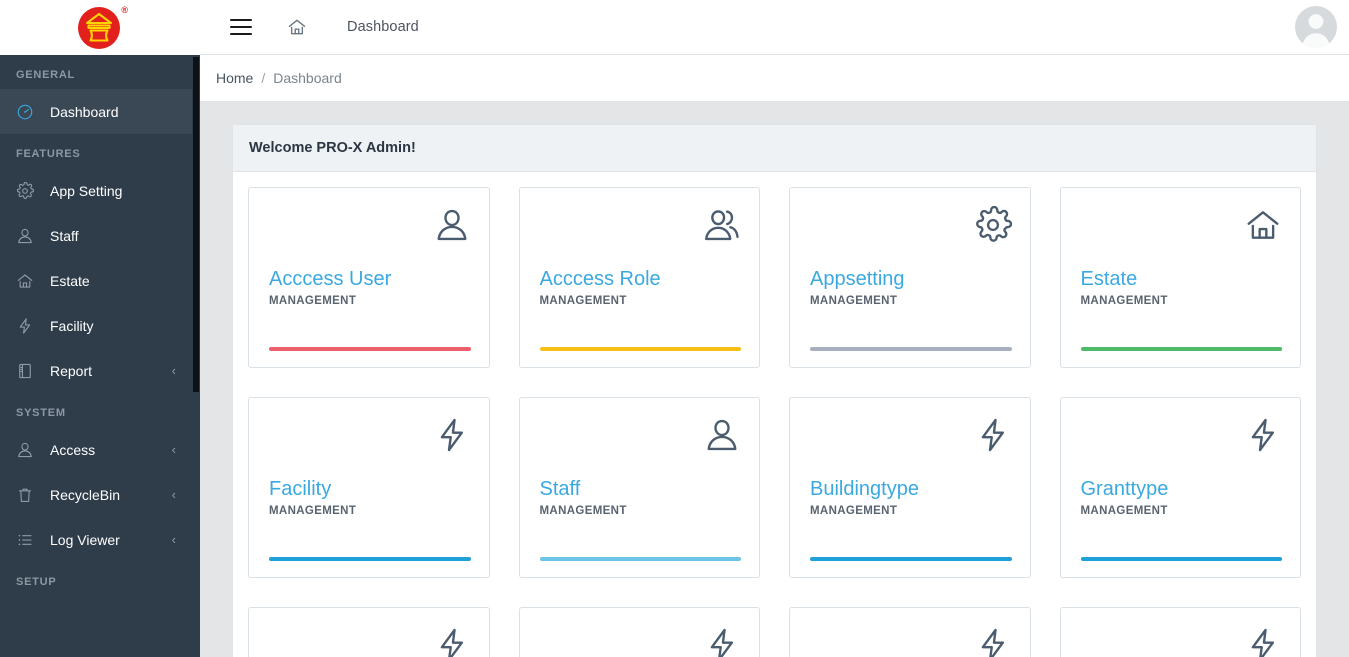  What do you see at coordinates (28, 371) in the screenshot?
I see `book-icon` at bounding box center [28, 371].